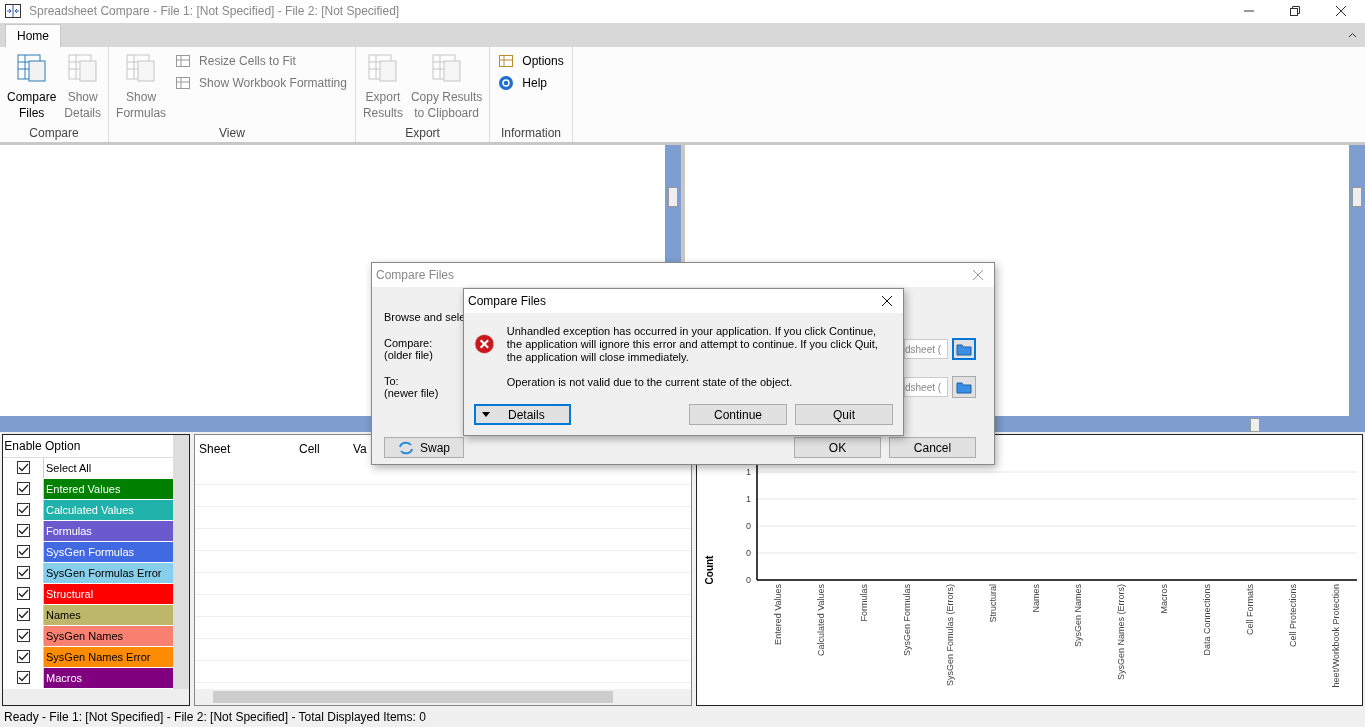 The width and height of the screenshot is (1365, 727). What do you see at coordinates (408, 355) in the screenshot?
I see `field-label: (older file)` at bounding box center [408, 355].